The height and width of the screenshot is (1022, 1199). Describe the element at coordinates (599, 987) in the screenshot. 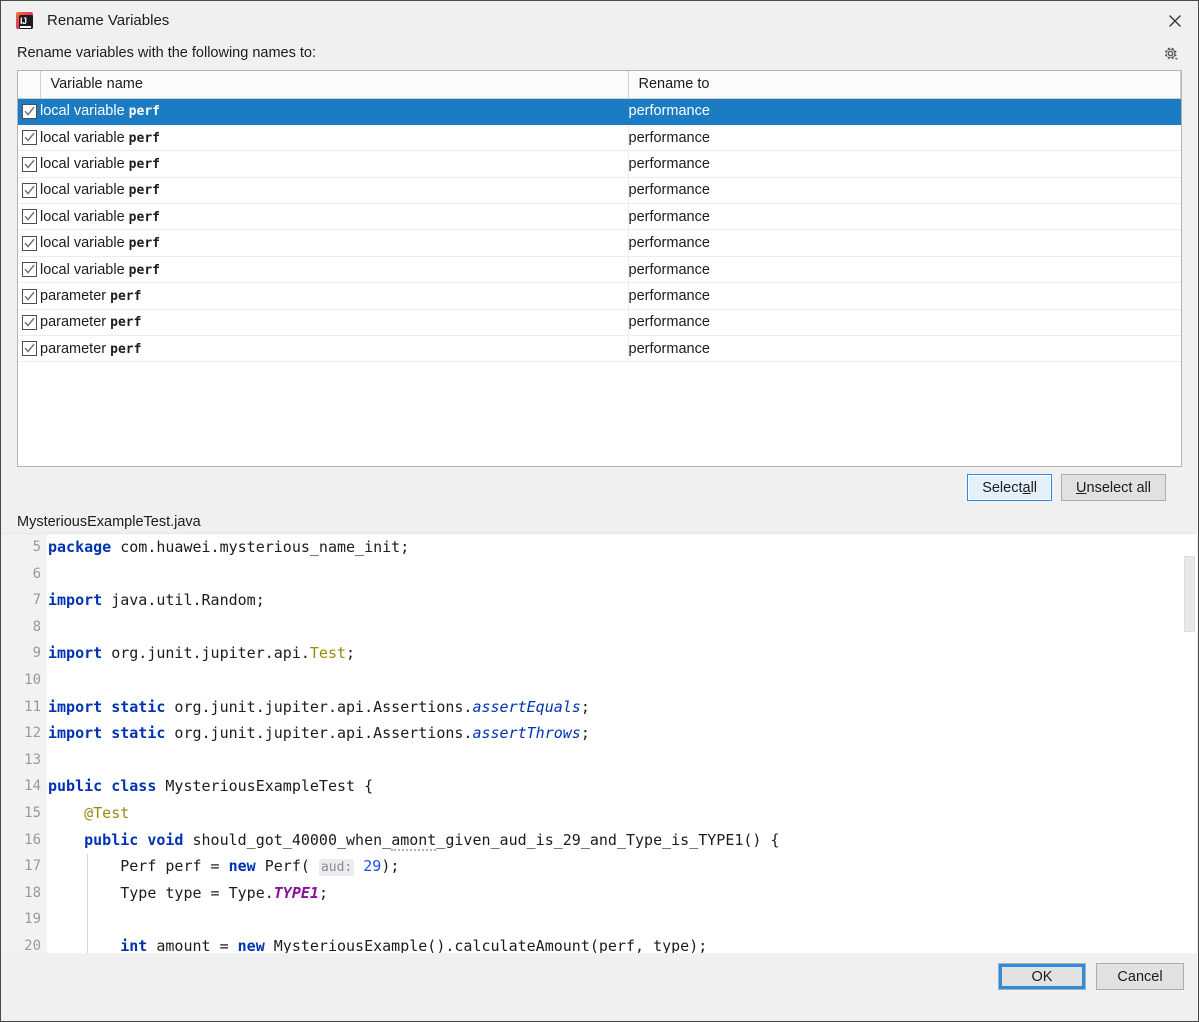

I see `dialog-footer: OK Cancel` at that location.